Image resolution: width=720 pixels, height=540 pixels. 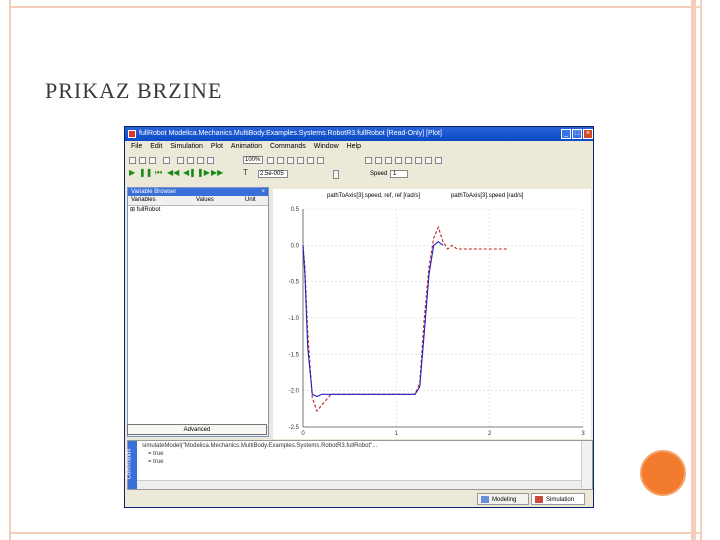 I want to click on tab-modeling-label: Modeling, so click(x=504, y=500).